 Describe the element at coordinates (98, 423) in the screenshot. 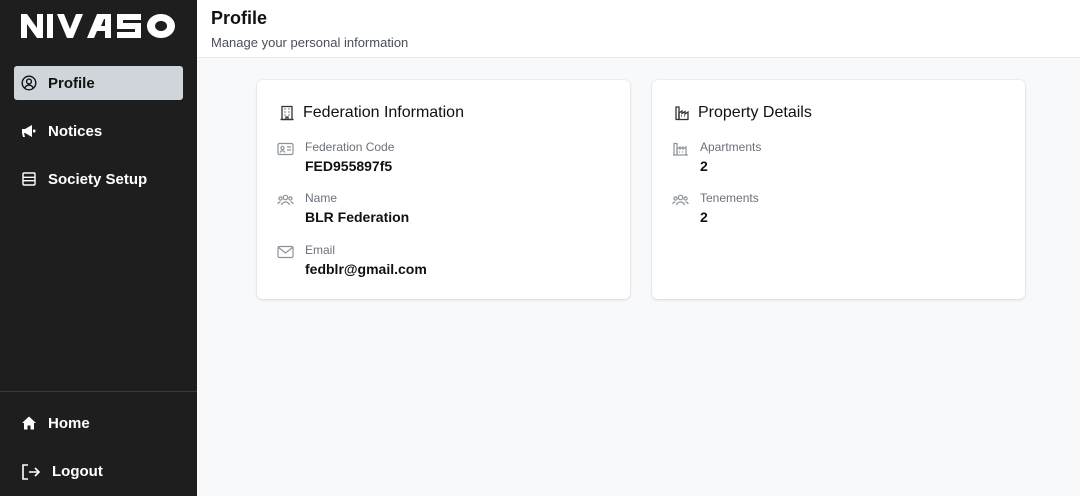

I see `sidebar-item-home: Home` at that location.